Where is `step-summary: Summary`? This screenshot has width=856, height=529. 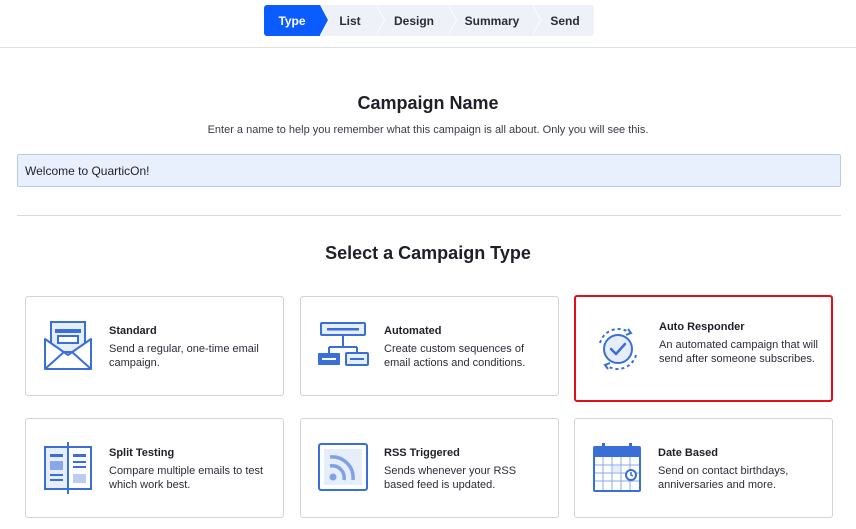 step-summary: Summary is located at coordinates (494, 20).